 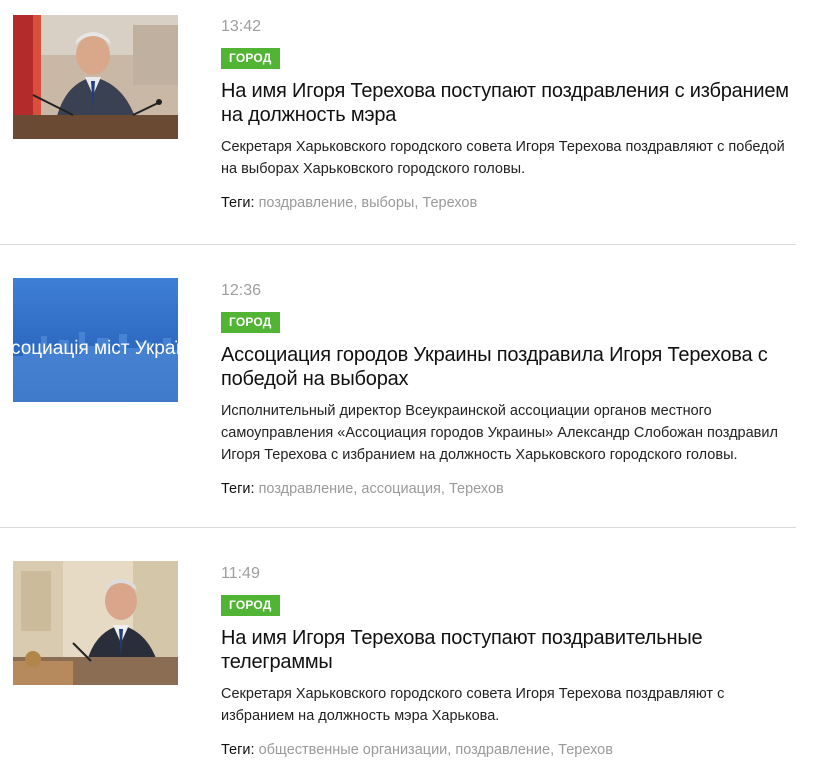 What do you see at coordinates (401, 489) in the screenshot?
I see `tag-link: ассоциация` at bounding box center [401, 489].